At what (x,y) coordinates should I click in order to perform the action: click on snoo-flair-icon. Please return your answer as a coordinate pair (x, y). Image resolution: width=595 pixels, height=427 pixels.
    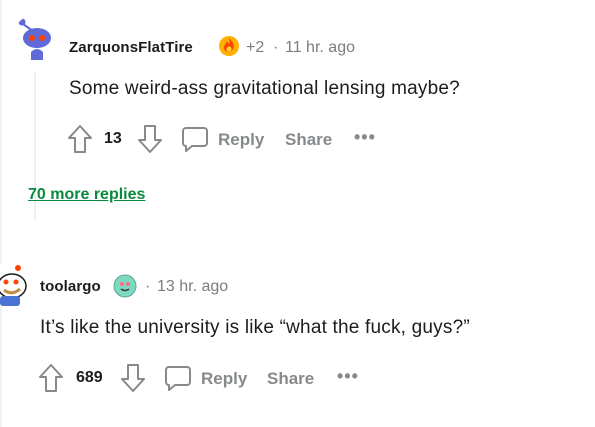
    Looking at the image, I should click on (125, 286).